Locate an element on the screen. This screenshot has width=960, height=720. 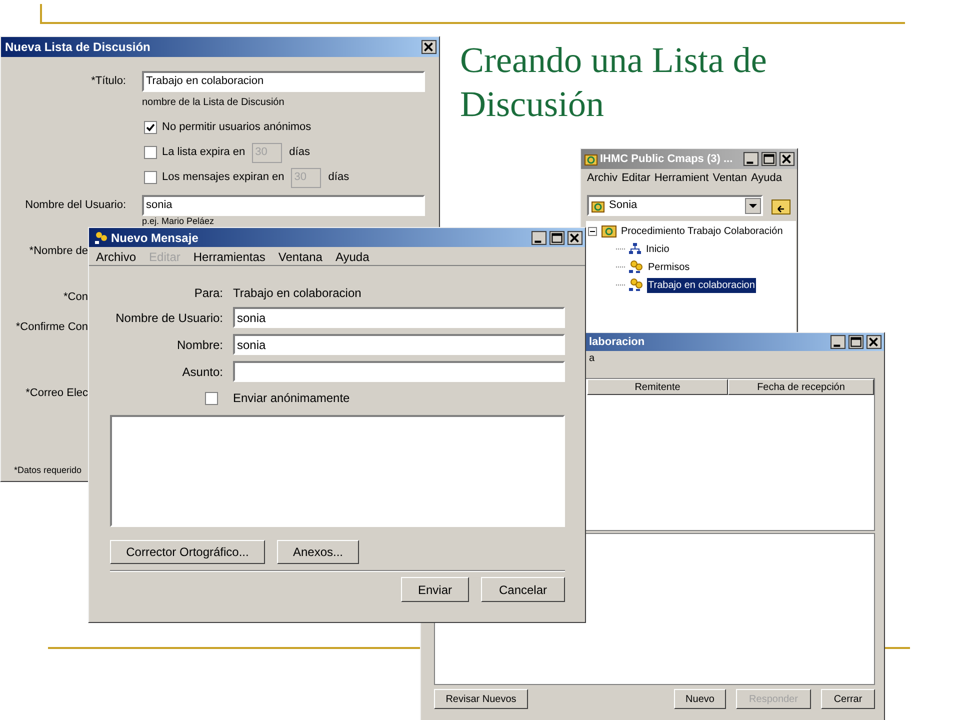
option-label: No permitir usuarios anónimos is located at coordinates (237, 128).